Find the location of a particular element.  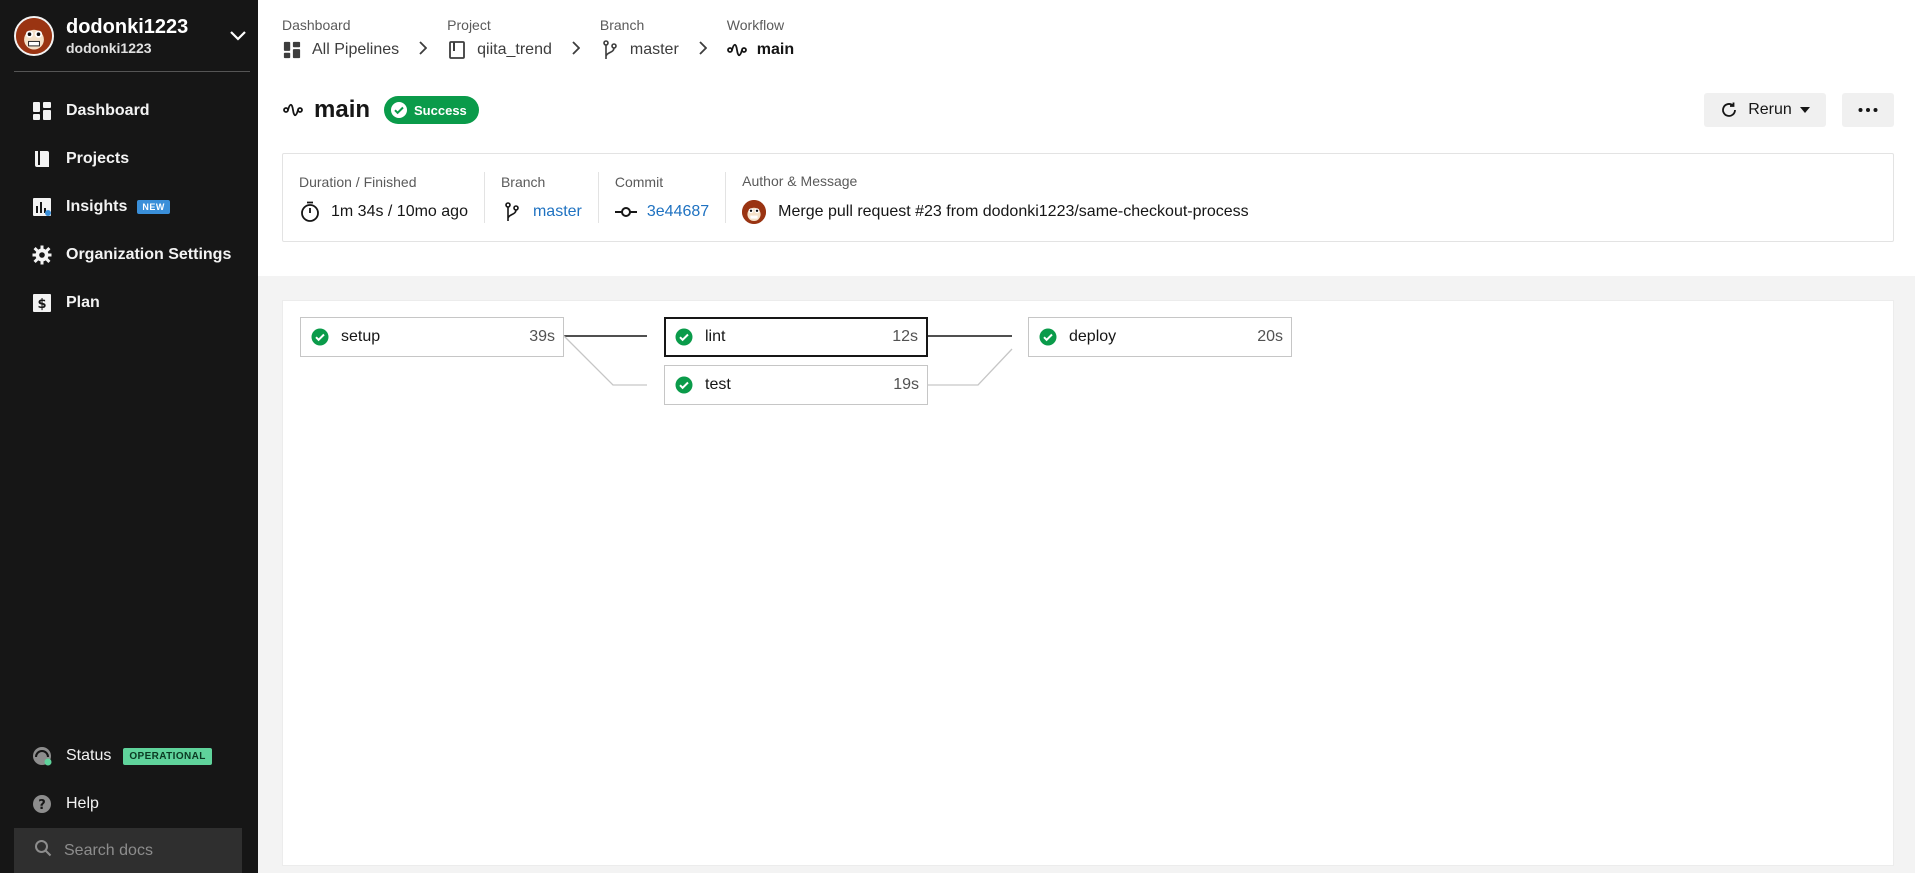

status-badge: Success is located at coordinates (431, 110).